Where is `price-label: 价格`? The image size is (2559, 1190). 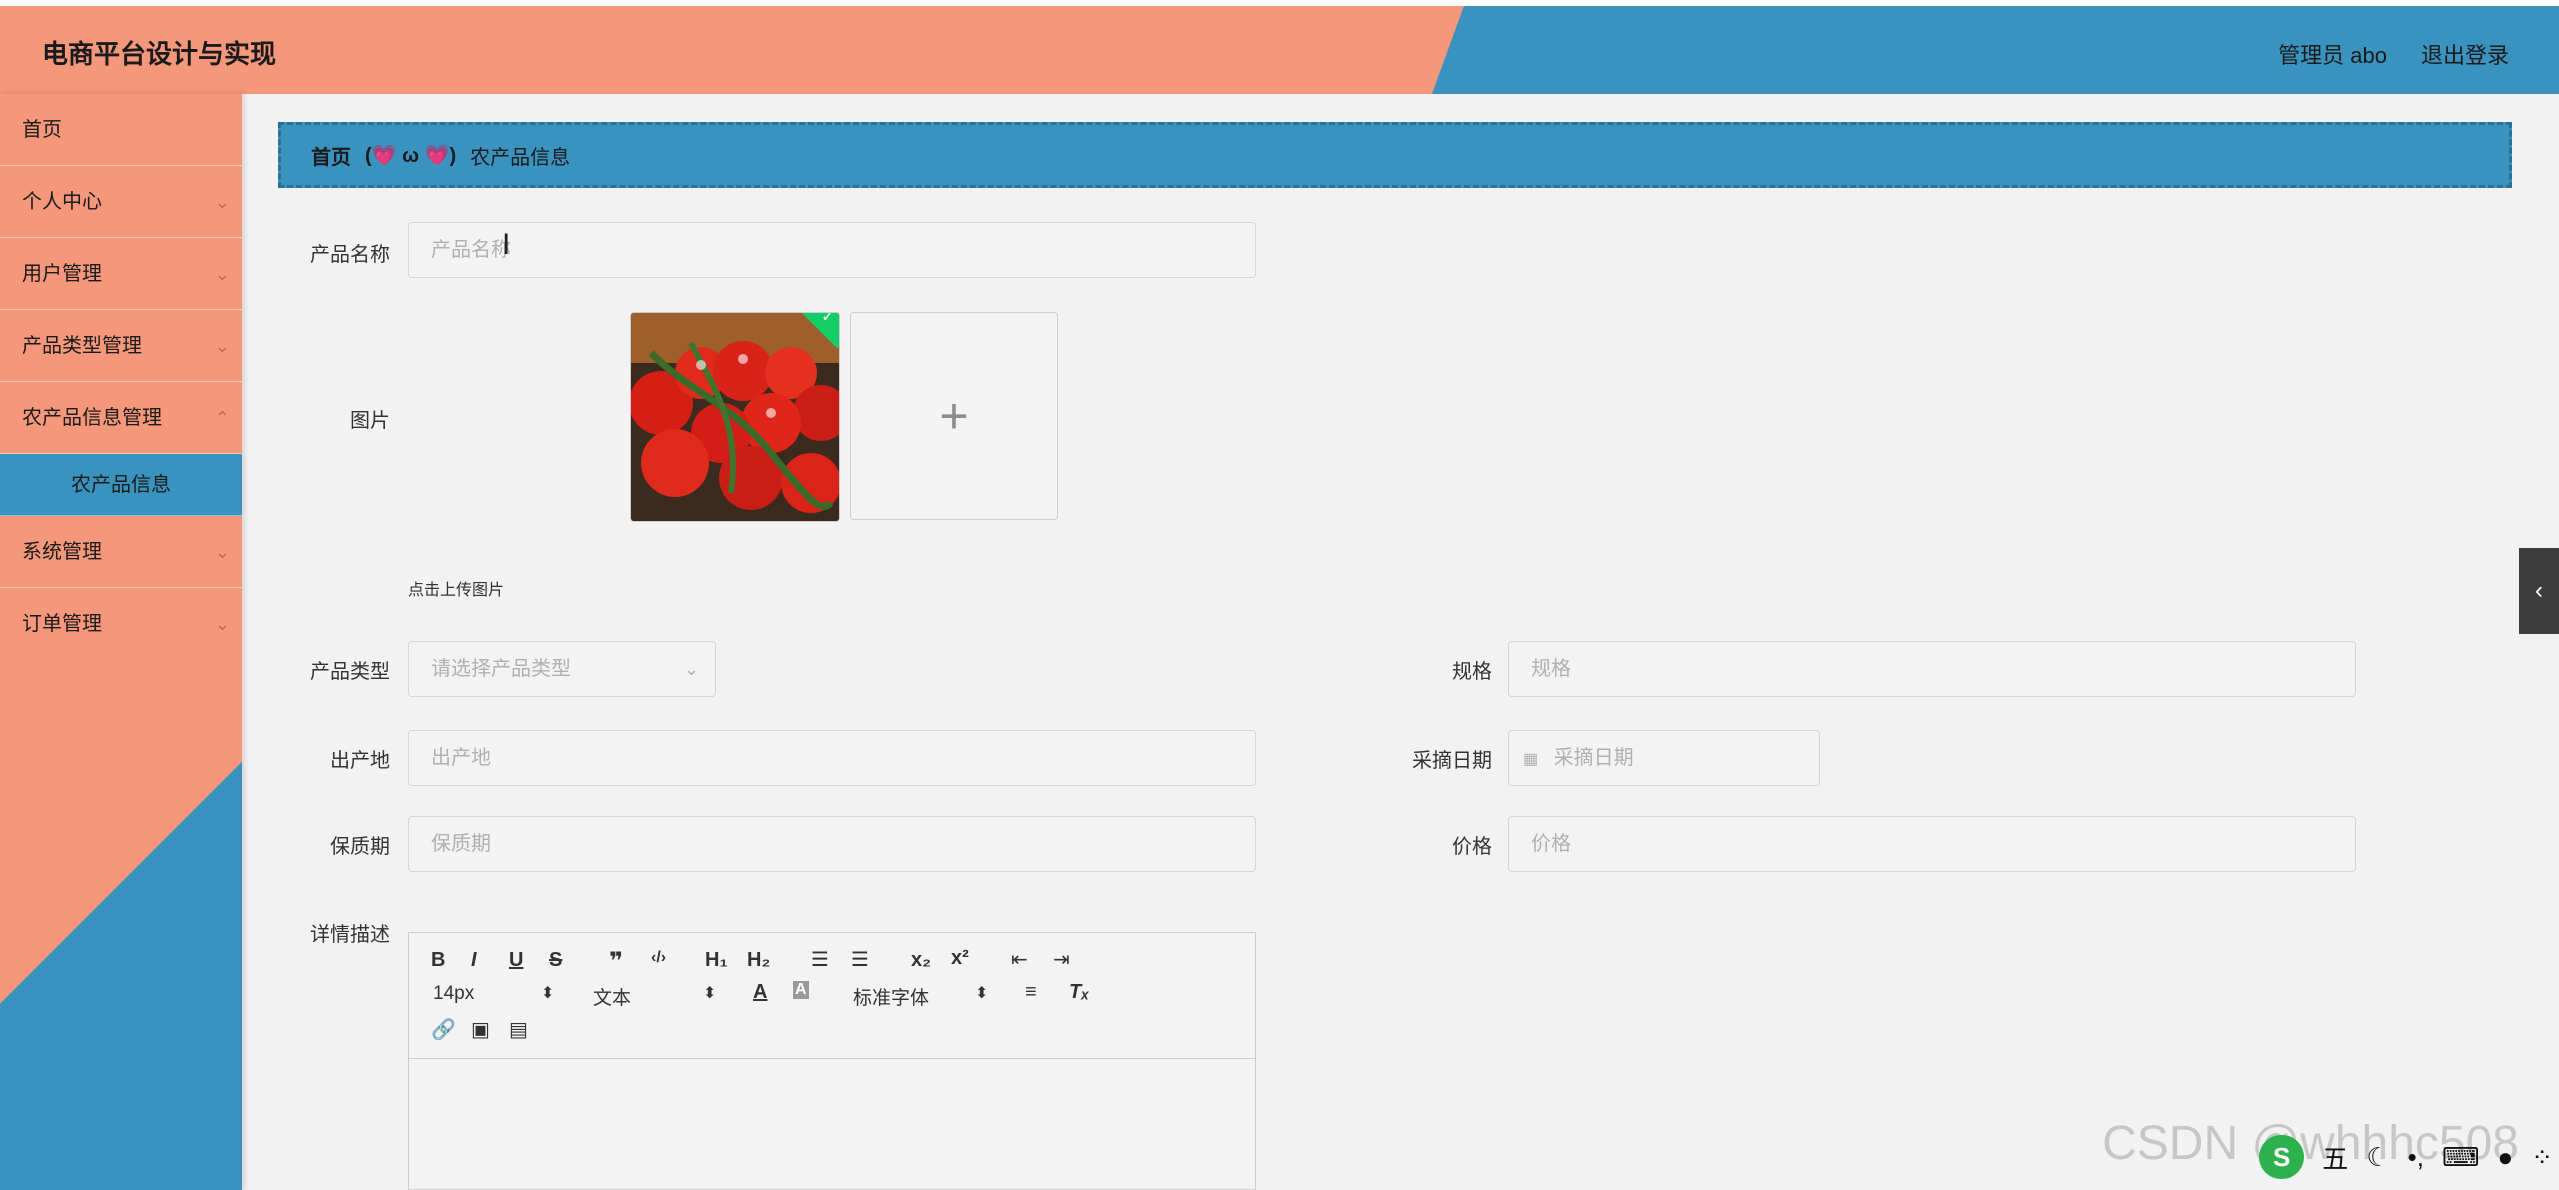
price-label: 价格 is located at coordinates (1472, 847).